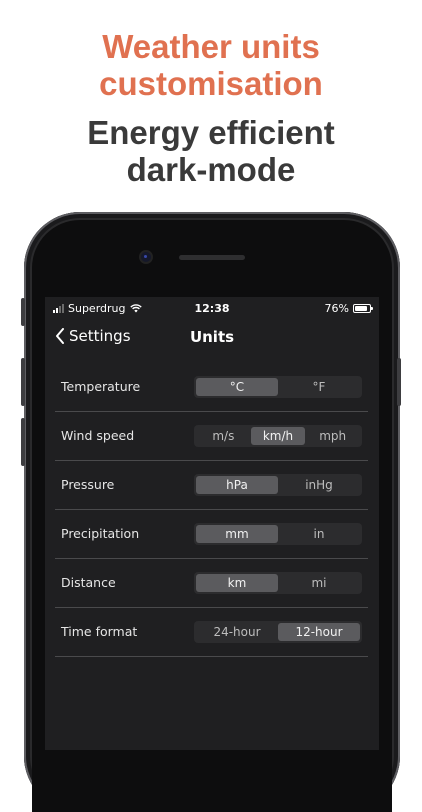 This screenshot has width=422, height=812. I want to click on headline-dark: Energy efficient dark-mode, so click(211, 151).